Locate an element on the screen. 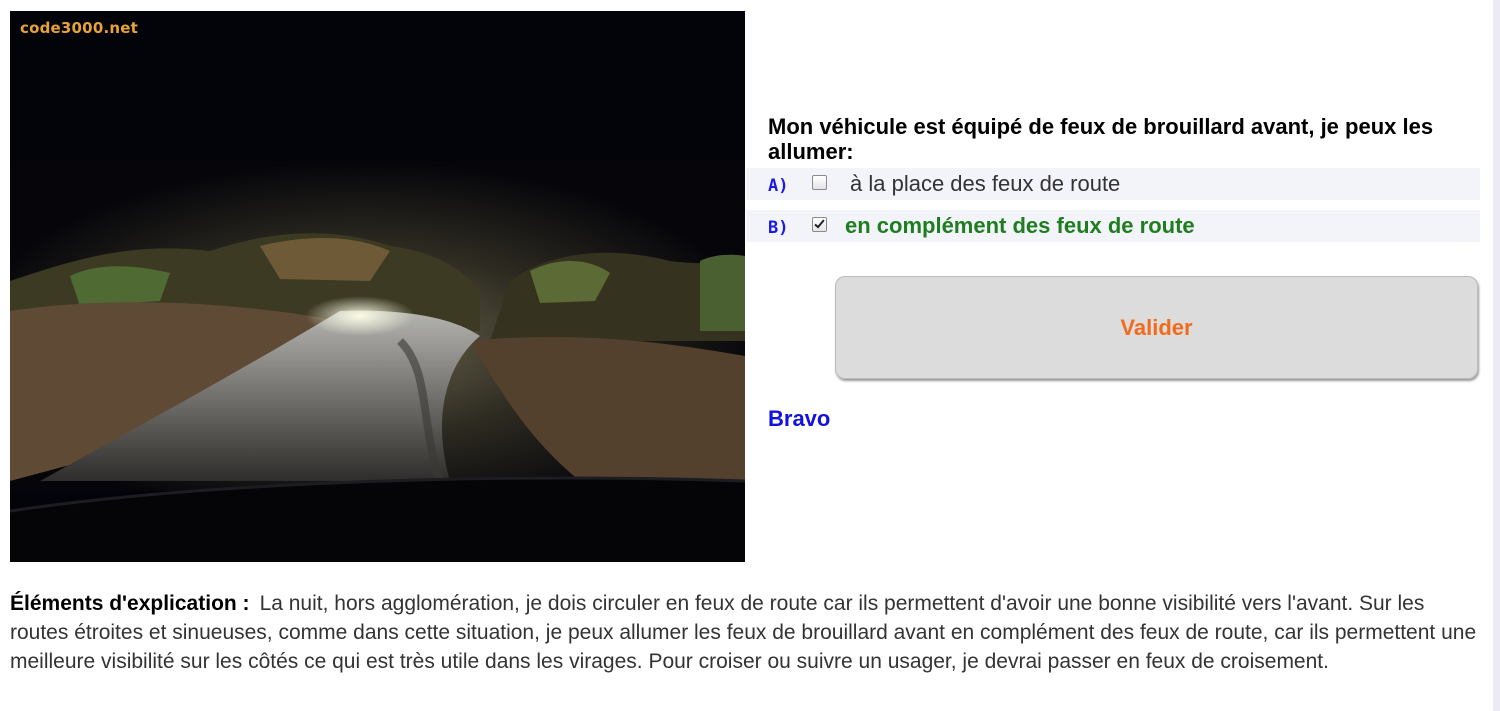 Image resolution: width=1500 pixels, height=711 pixels. answer-label-correct: en complément des feux de route is located at coordinates (1020, 225).